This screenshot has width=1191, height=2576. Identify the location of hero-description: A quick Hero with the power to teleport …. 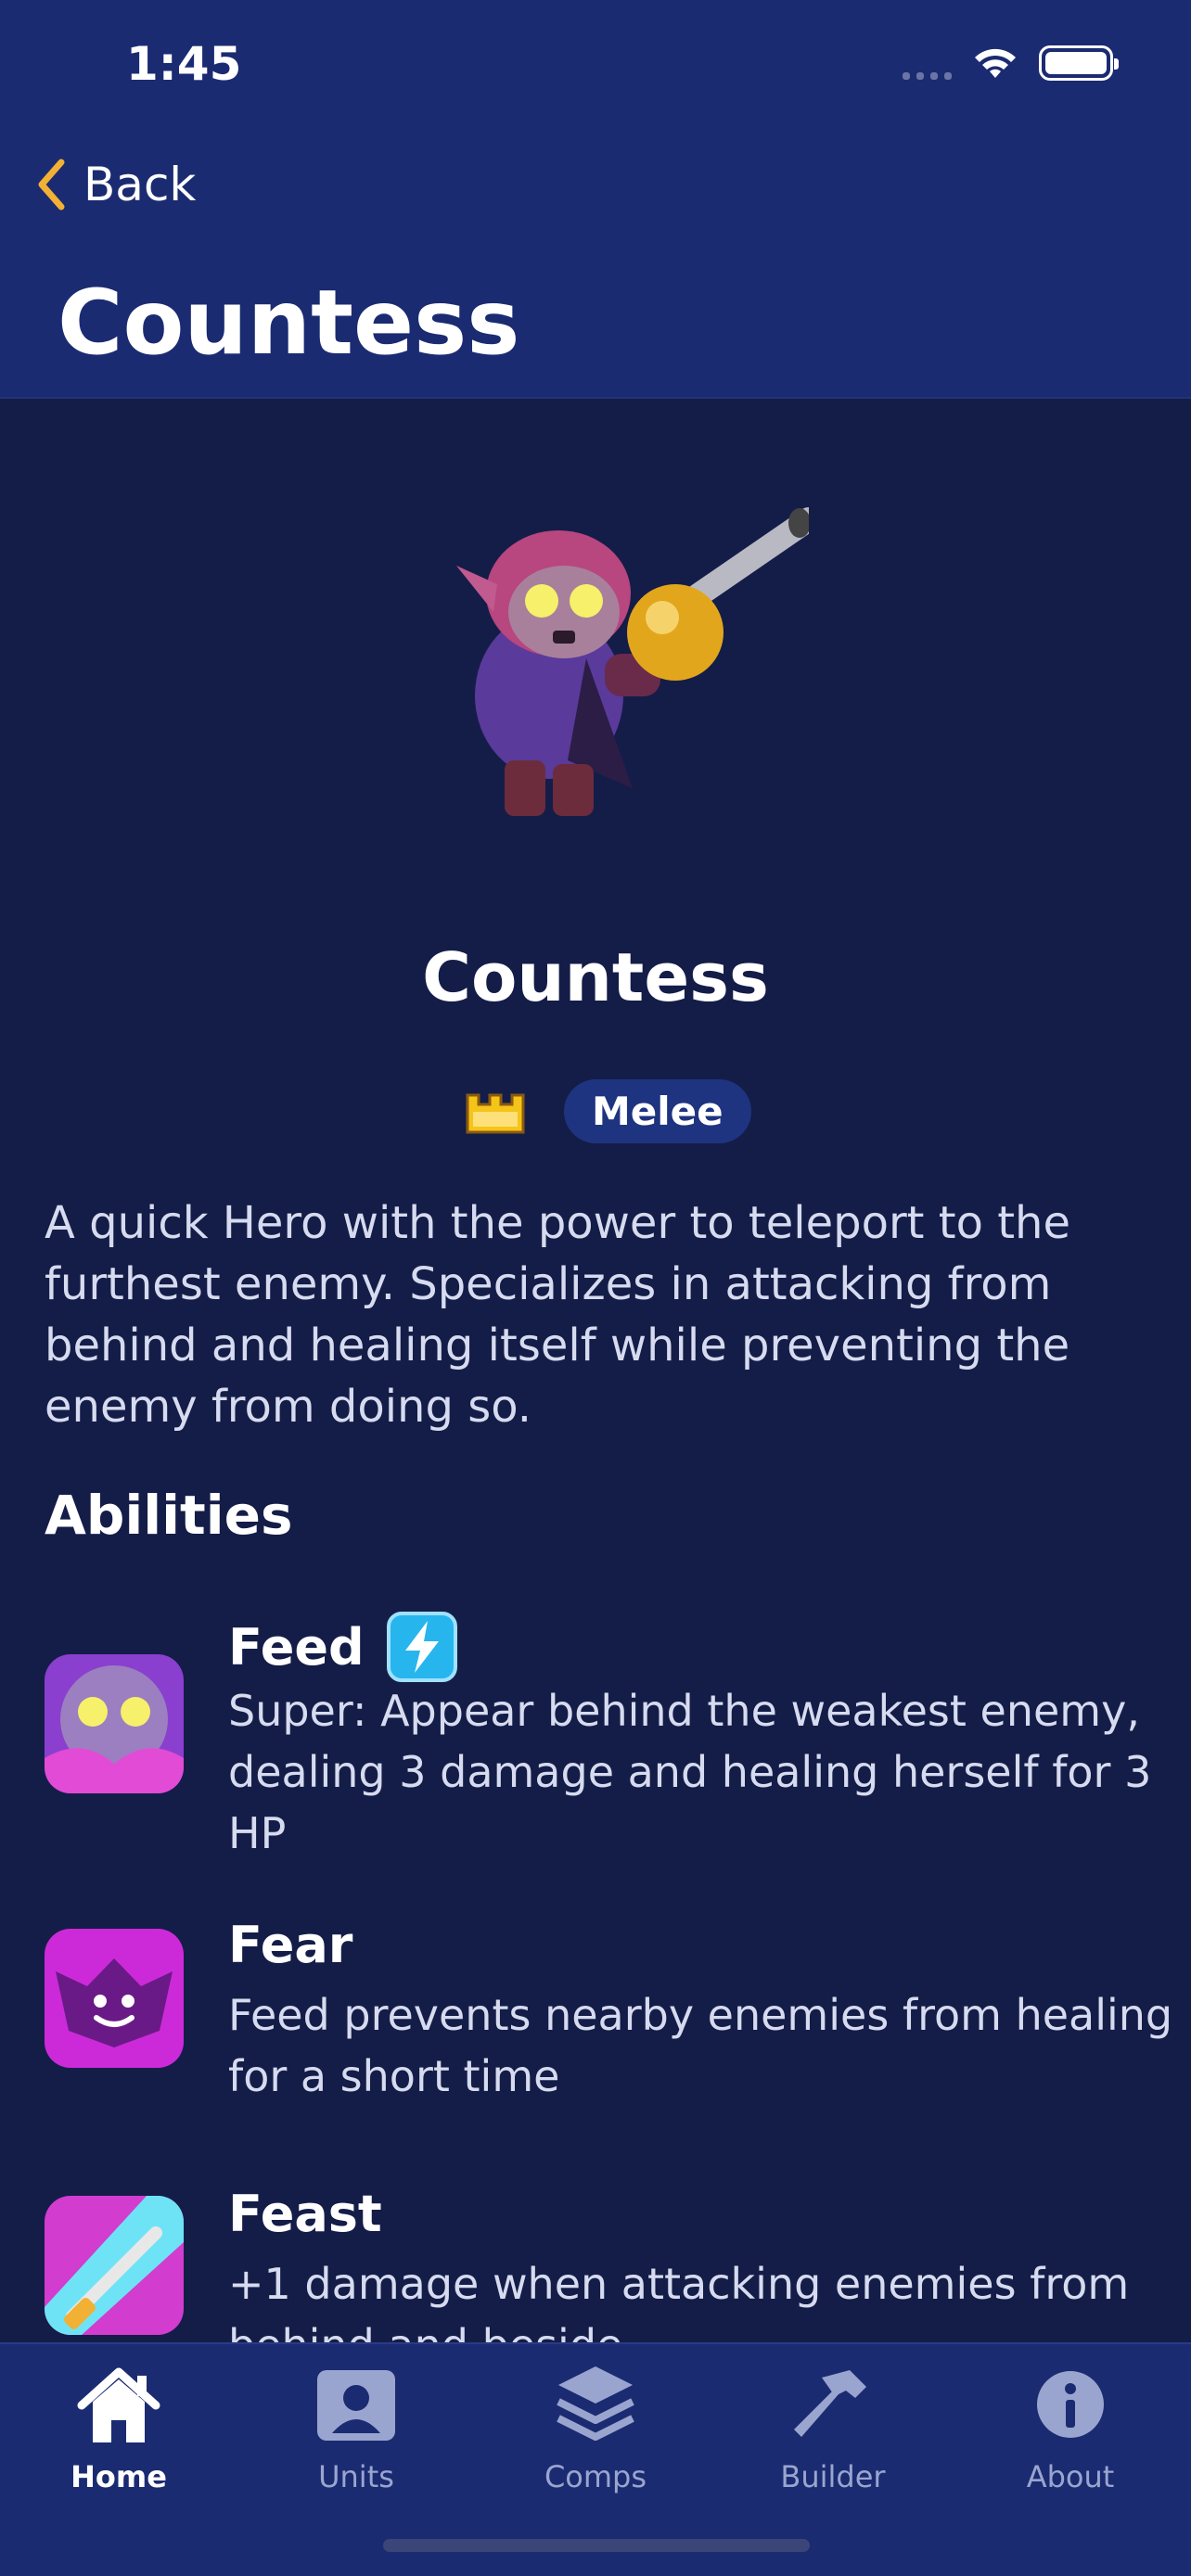
(558, 1315).